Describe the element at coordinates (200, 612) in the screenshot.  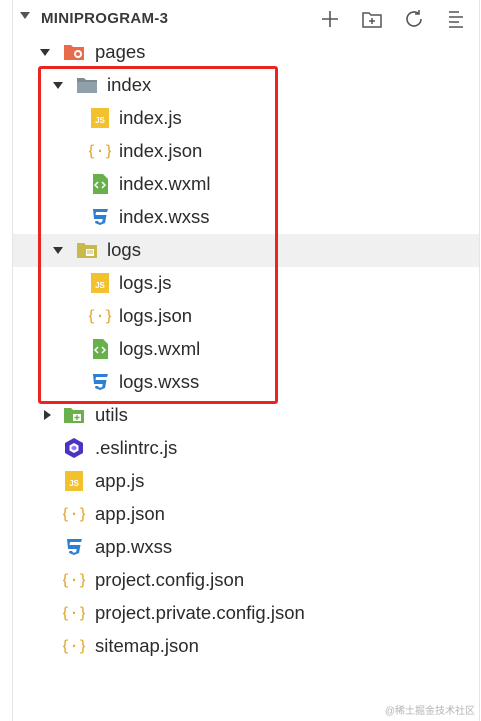
I see `tree-item-label: project.private.config.json` at that location.